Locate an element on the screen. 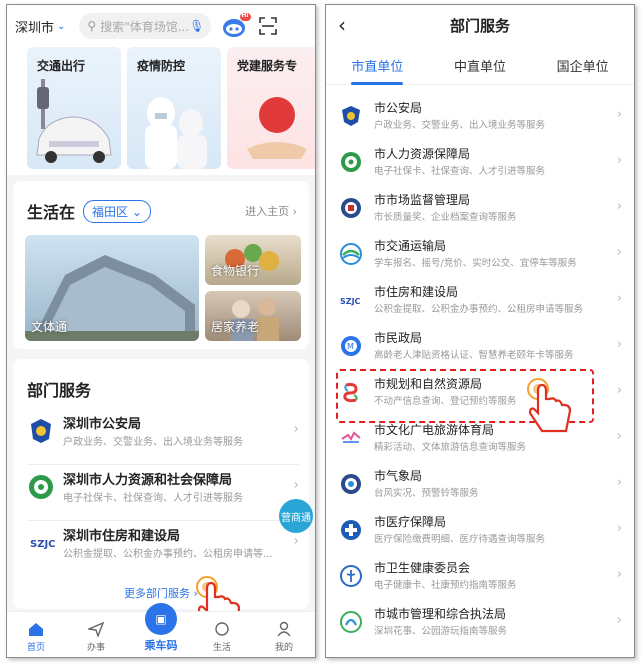 The height and width of the screenshot is (664, 643). dept-name: 市气象局 is located at coordinates (398, 476).